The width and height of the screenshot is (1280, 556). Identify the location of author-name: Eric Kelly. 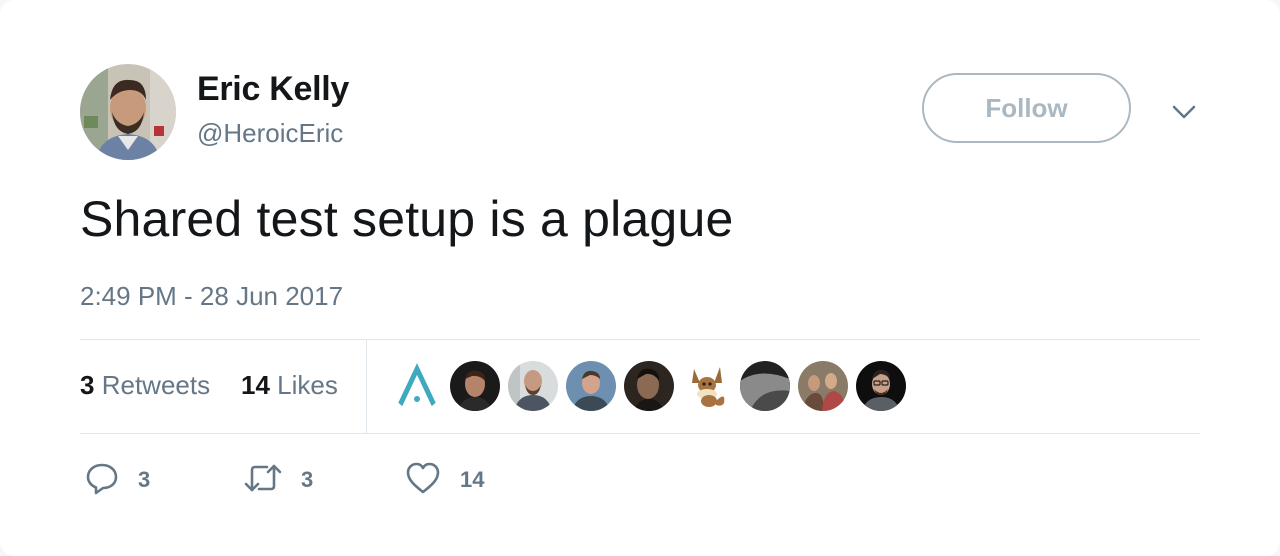
(273, 89).